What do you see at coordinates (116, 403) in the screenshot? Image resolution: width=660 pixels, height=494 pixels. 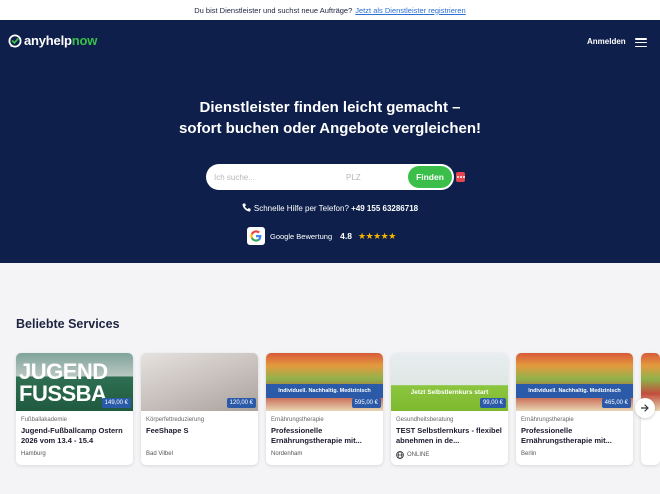 I see `price-badge: 149,00 €` at bounding box center [116, 403].